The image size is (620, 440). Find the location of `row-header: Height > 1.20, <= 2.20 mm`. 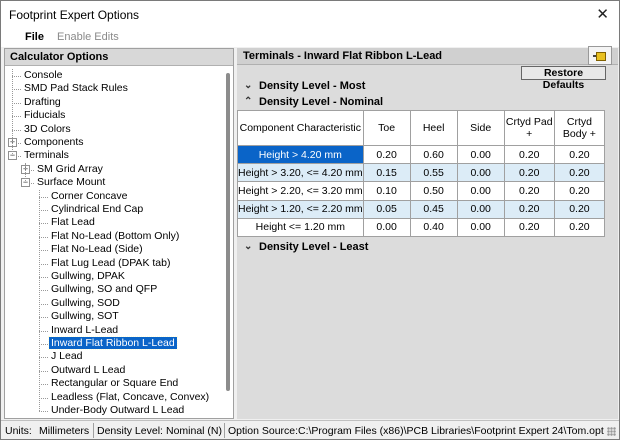

row-header: Height > 1.20, <= 2.20 mm is located at coordinates (300, 209).